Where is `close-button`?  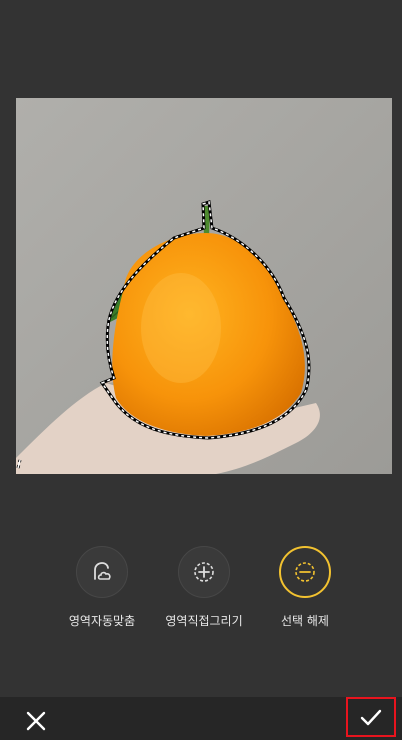 close-button is located at coordinates (36, 721).